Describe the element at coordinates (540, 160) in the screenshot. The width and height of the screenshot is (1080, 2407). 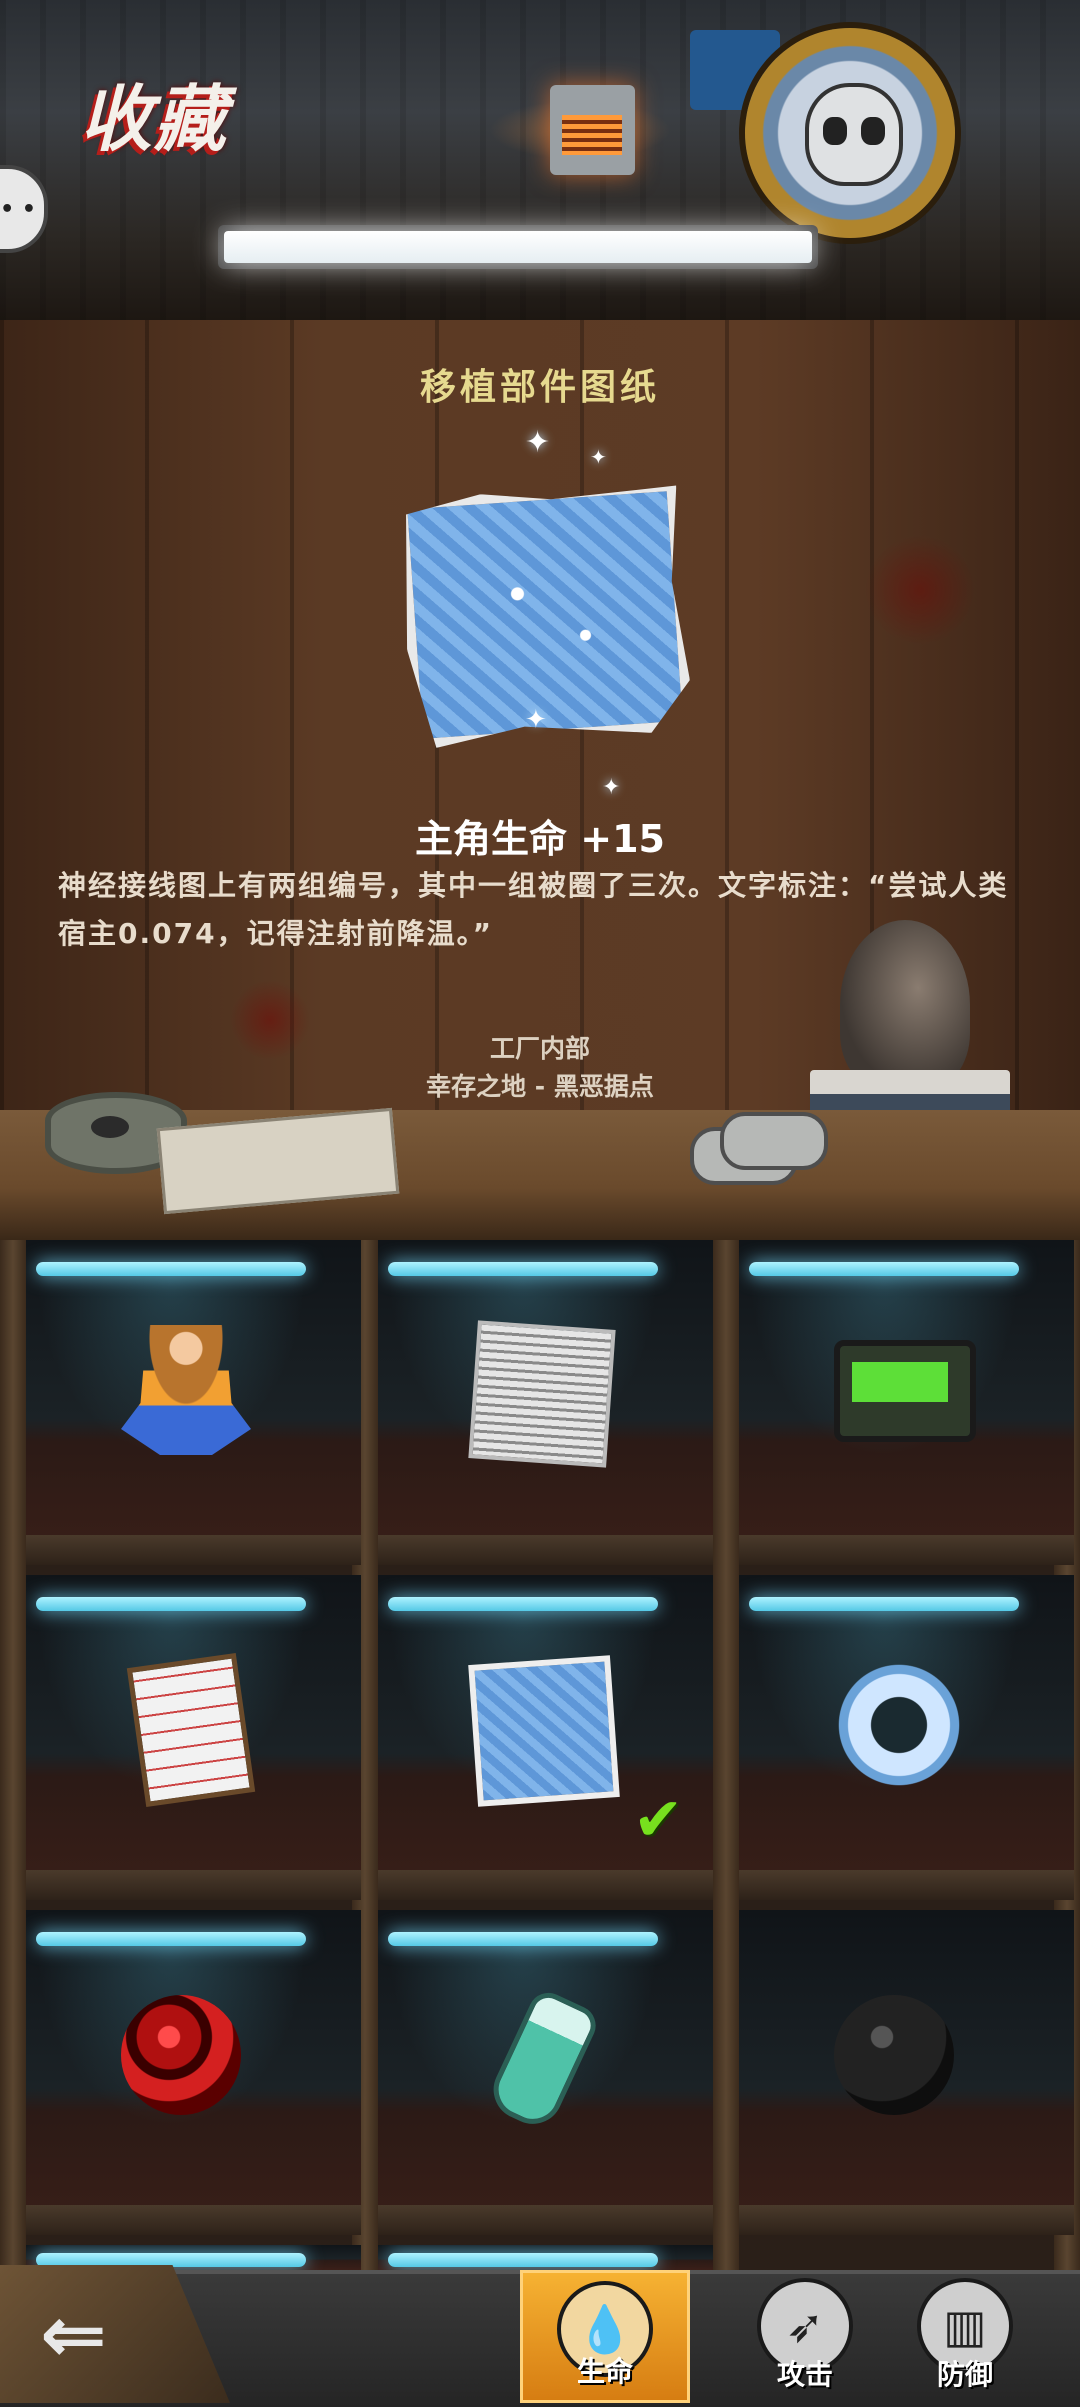
I see `top-banner: 收藏 • •` at that location.